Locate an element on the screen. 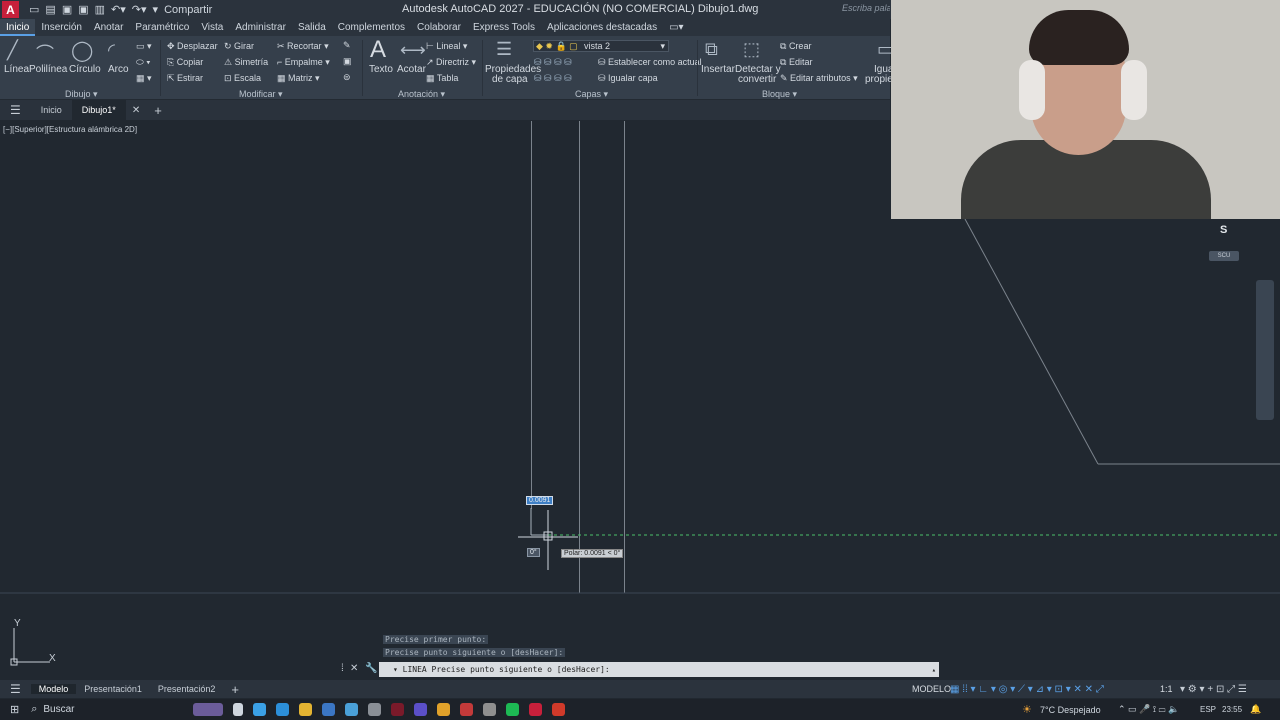  command-history-line: Precise primer punto: is located at coordinates (436, 639).